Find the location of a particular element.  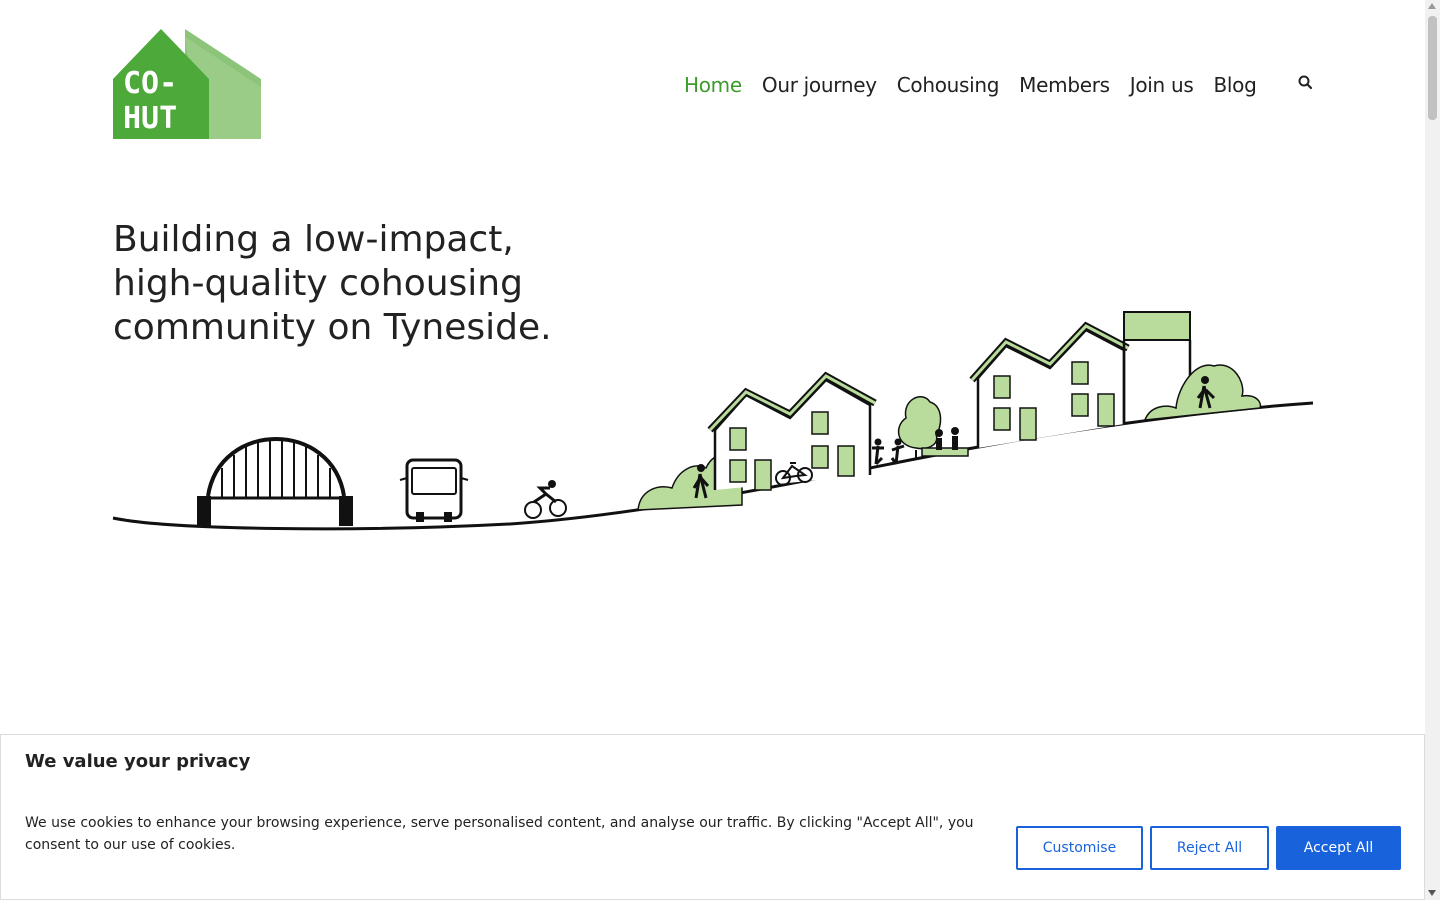

bus-illustration is located at coordinates (434, 490).